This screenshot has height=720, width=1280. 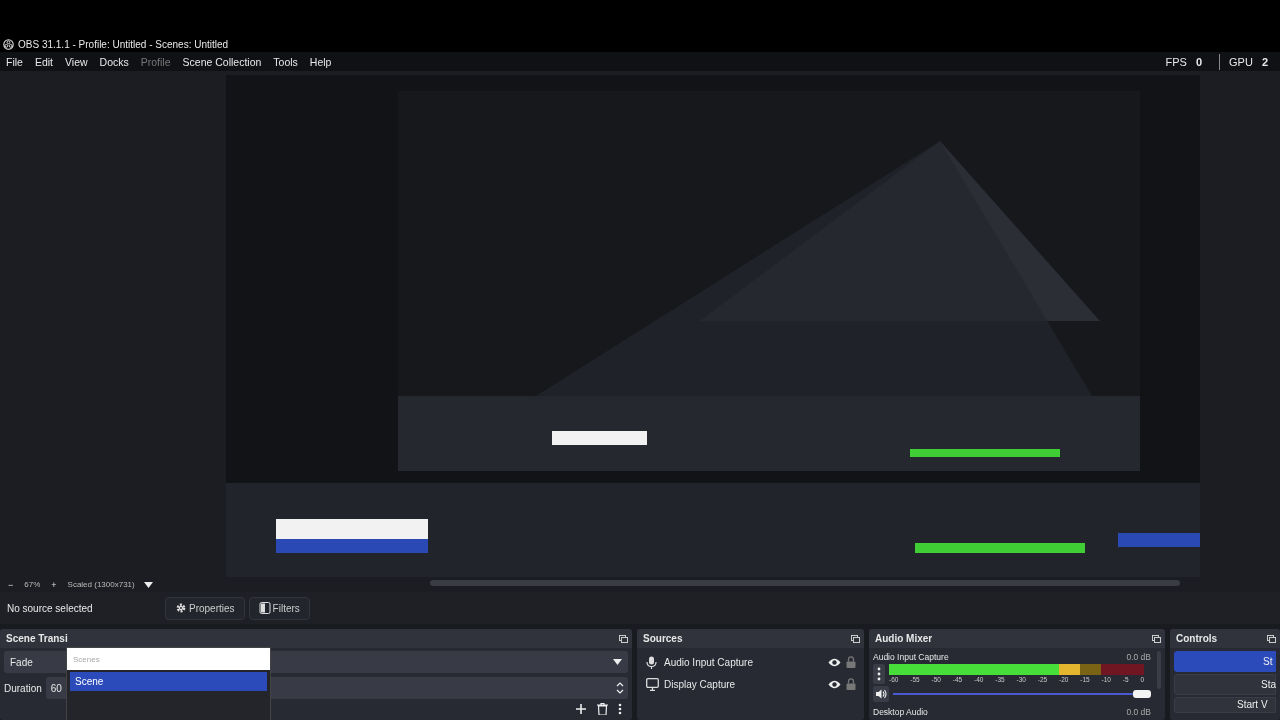 What do you see at coordinates (21, 662) in the screenshot?
I see `dropdown-value: Fade` at bounding box center [21, 662].